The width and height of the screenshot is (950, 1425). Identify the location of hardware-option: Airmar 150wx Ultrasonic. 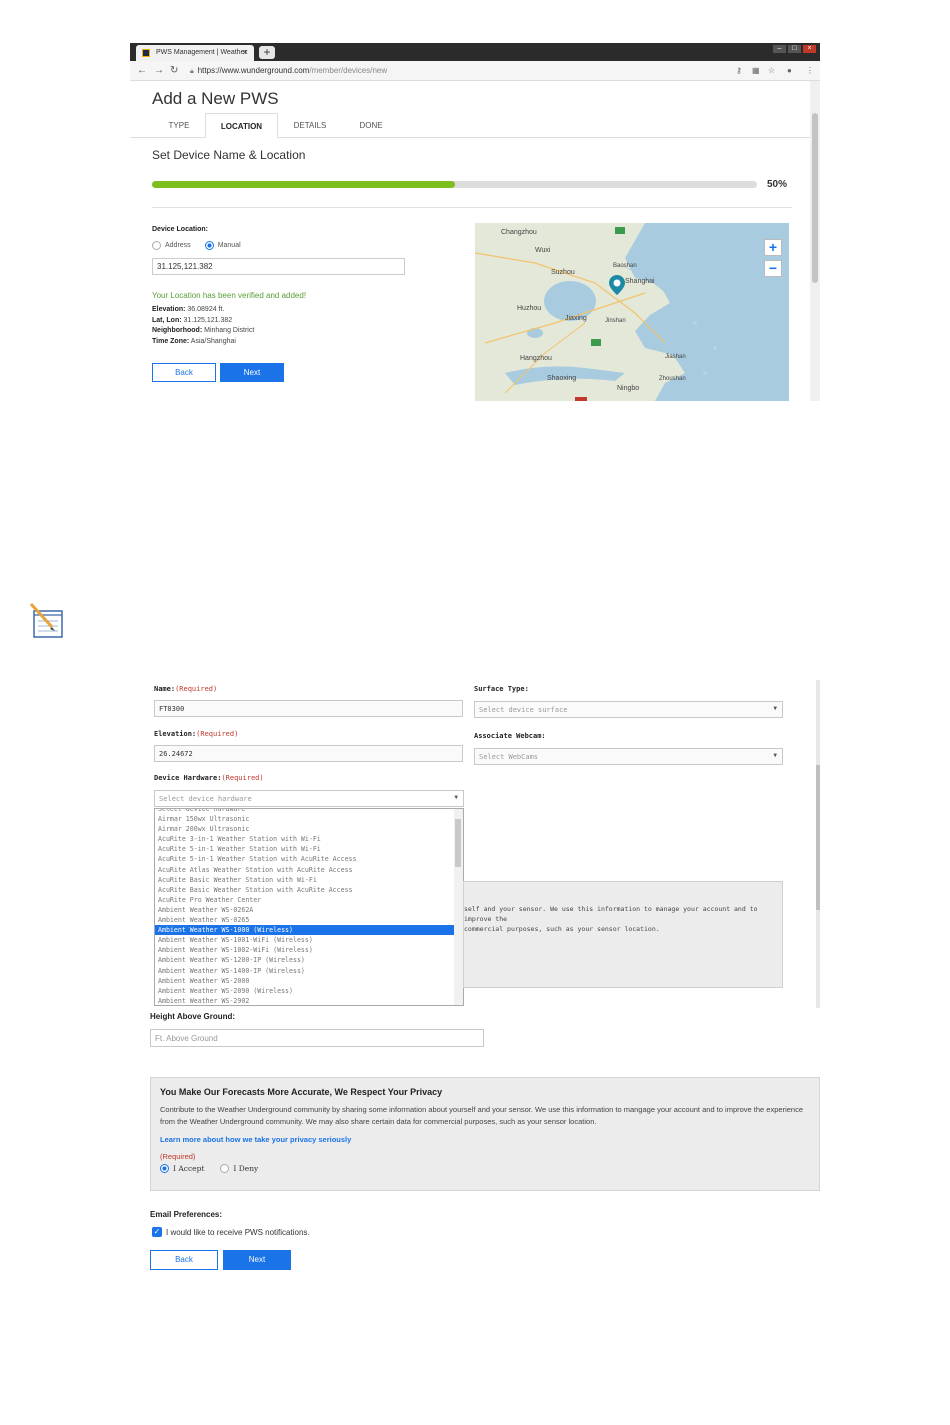
(309, 819).